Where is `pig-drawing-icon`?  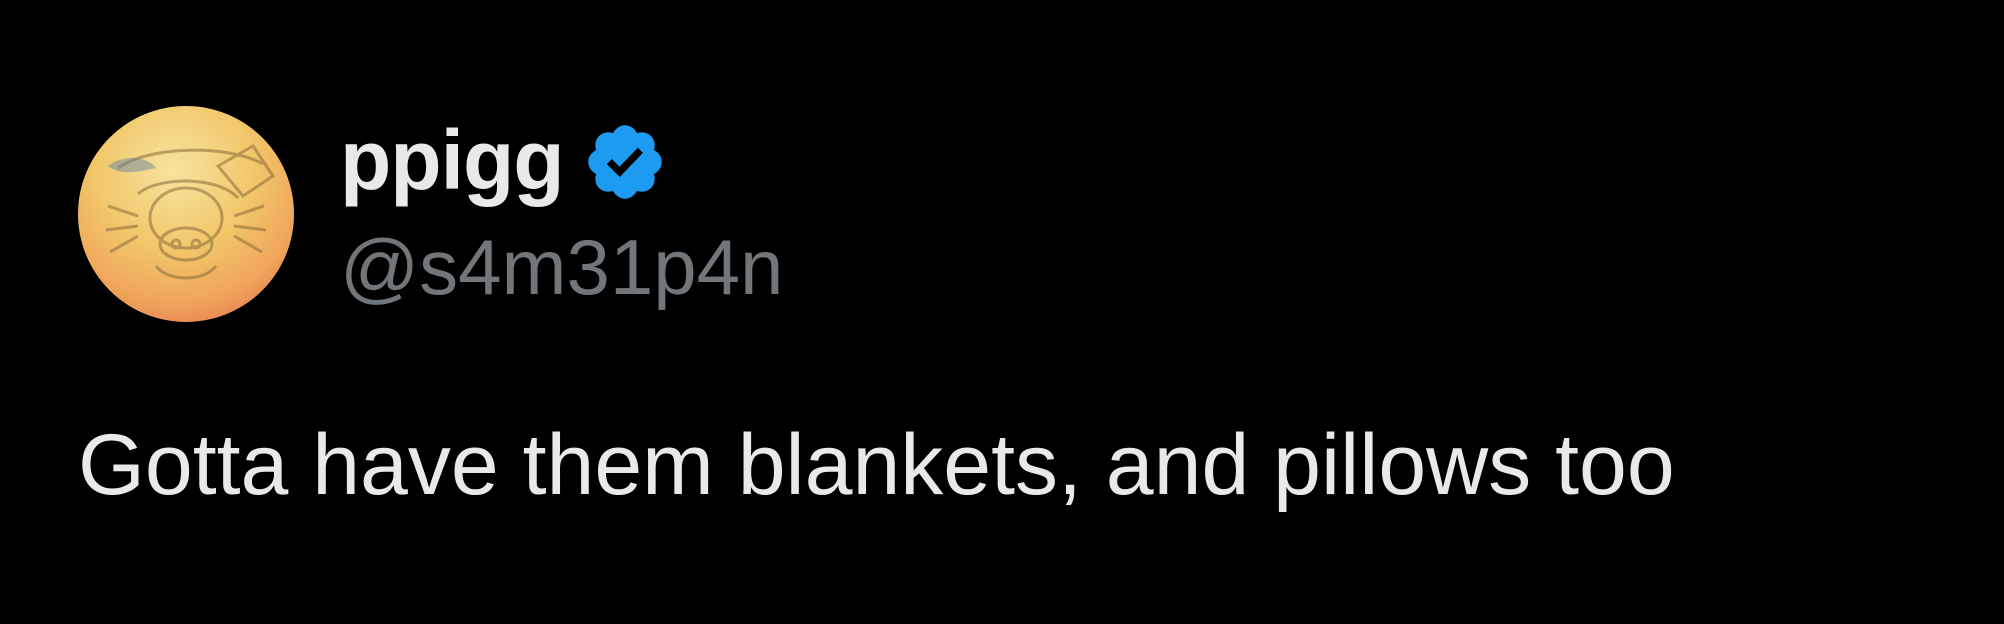 pig-drawing-icon is located at coordinates (190, 212).